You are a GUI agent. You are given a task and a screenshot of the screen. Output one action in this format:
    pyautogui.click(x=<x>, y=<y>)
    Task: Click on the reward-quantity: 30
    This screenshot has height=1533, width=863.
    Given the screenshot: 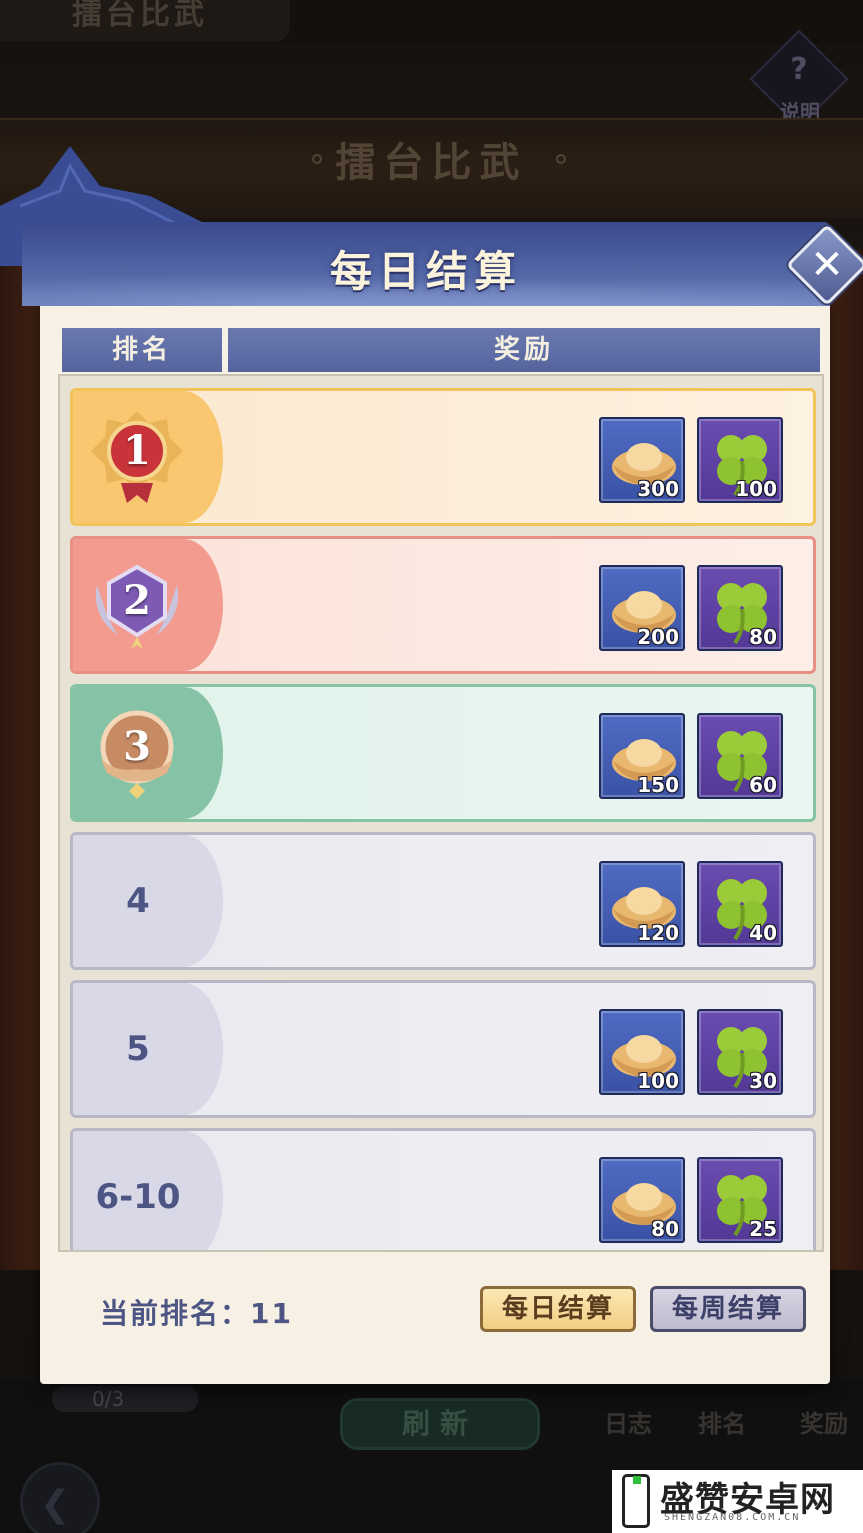 What is the action you would take?
    pyautogui.click(x=763, y=1081)
    